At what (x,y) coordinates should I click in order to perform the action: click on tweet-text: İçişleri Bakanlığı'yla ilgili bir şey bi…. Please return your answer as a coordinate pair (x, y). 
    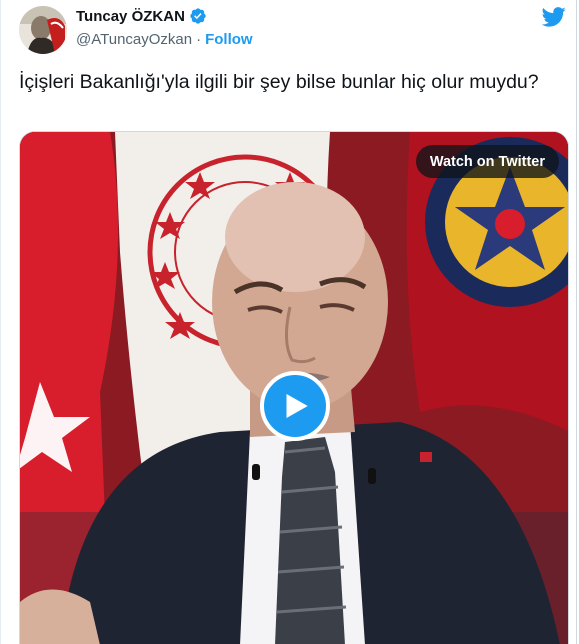
    Looking at the image, I should click on (279, 82).